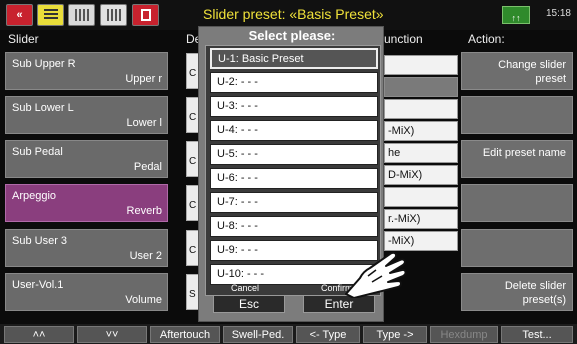 The image size is (577, 344). What do you see at coordinates (486, 39) in the screenshot?
I see `column-header-action: Action:` at bounding box center [486, 39].